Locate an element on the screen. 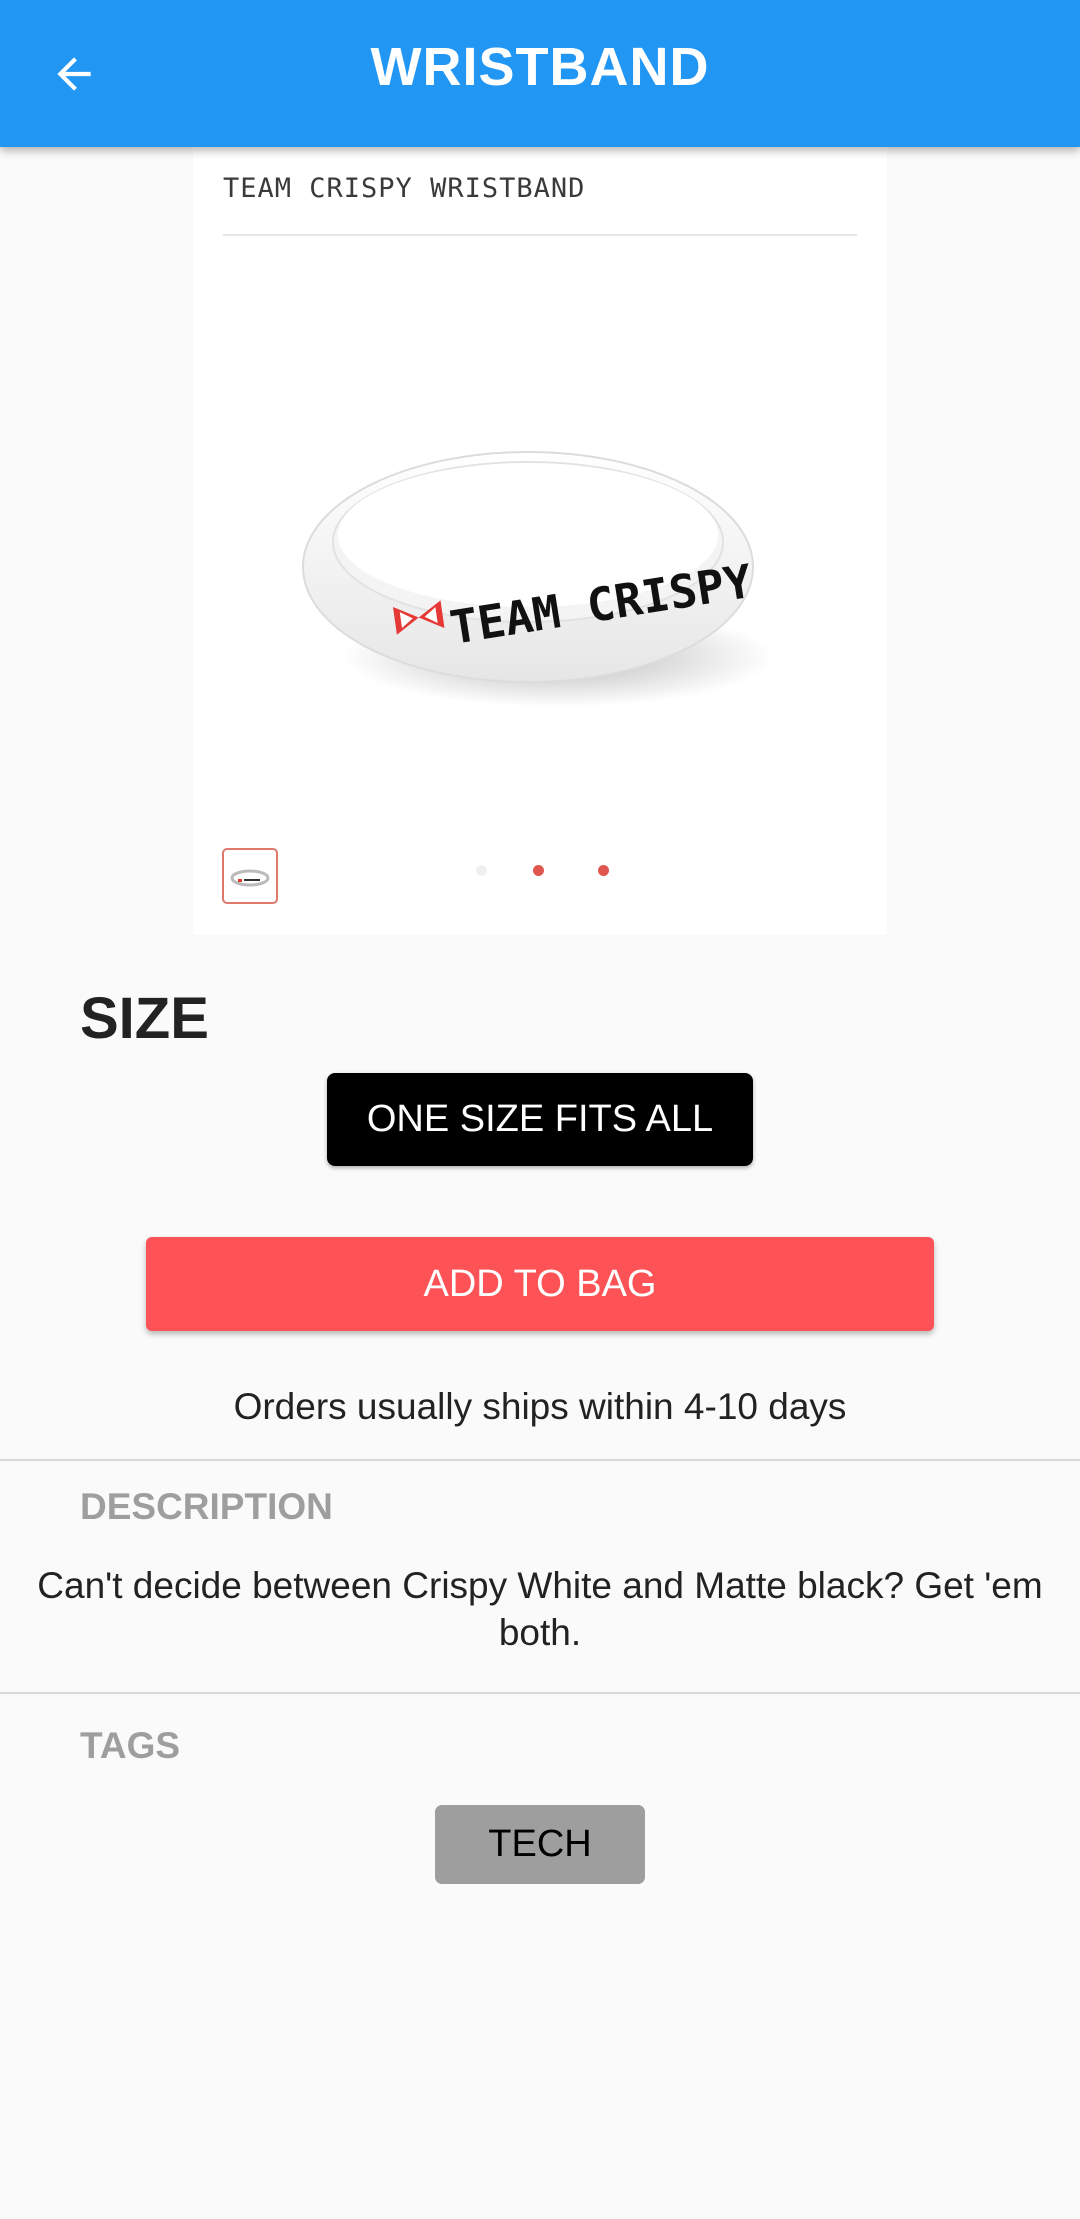 The width and height of the screenshot is (1080, 2219). add-to-bag-button: ADD TO BAG is located at coordinates (540, 1284).